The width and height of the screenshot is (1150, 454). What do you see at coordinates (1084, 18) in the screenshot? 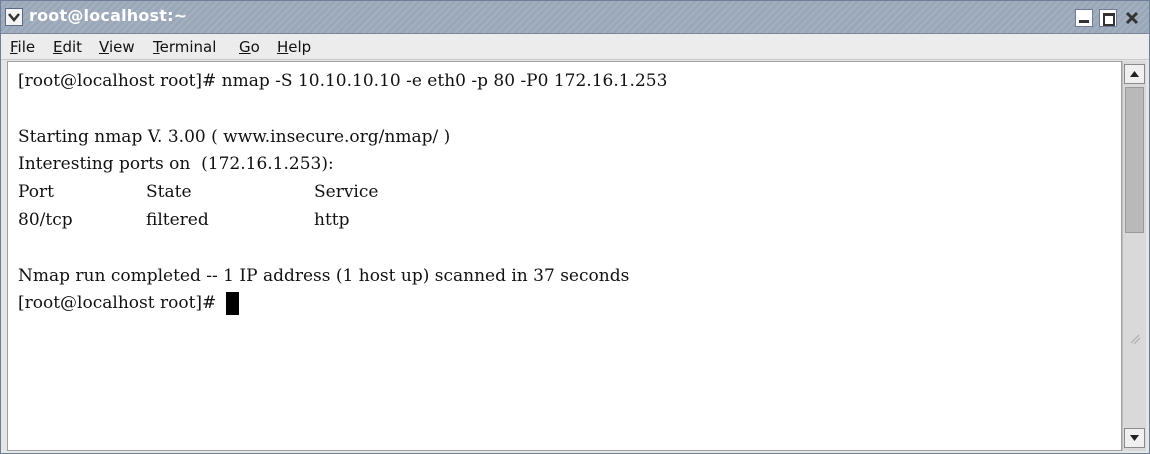
I see `minimize-button` at bounding box center [1084, 18].